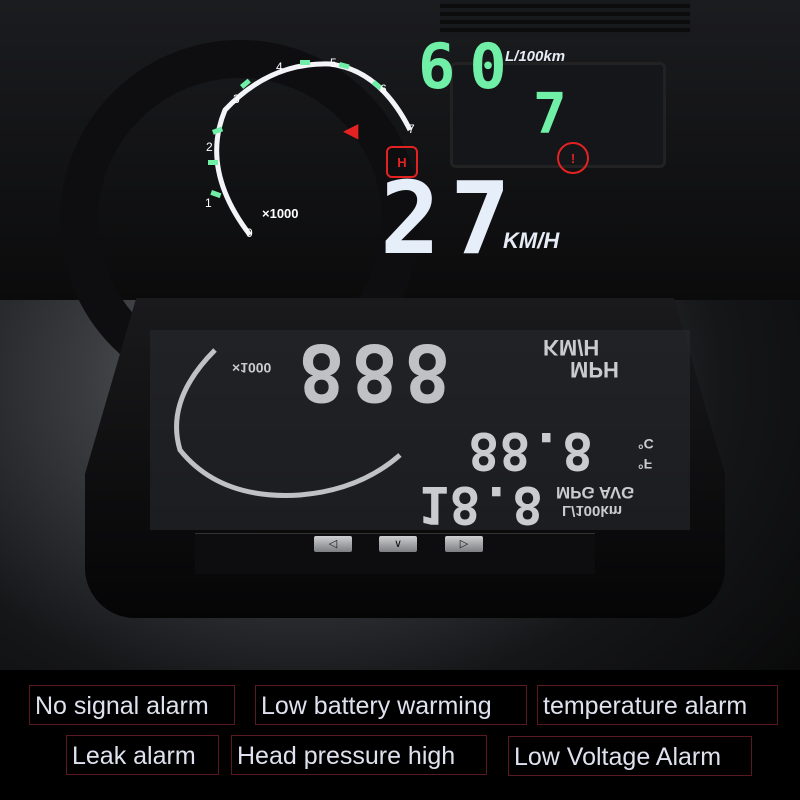  I want to click on label-low-voltage-alarm: Low Voltage Alarm, so click(630, 756).